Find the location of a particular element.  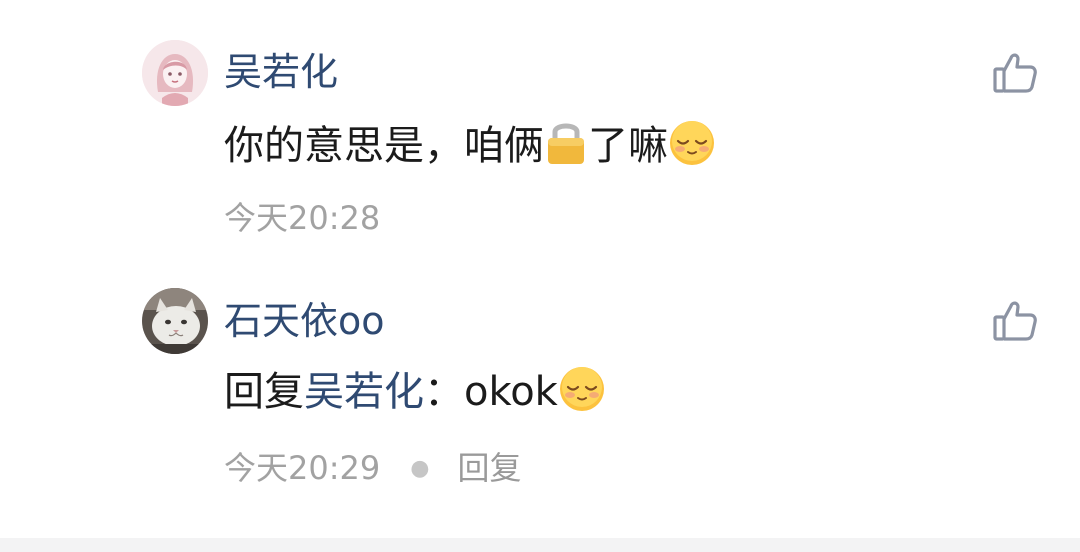

comment-text: 回复吴若化：okok is located at coordinates (415, 396).